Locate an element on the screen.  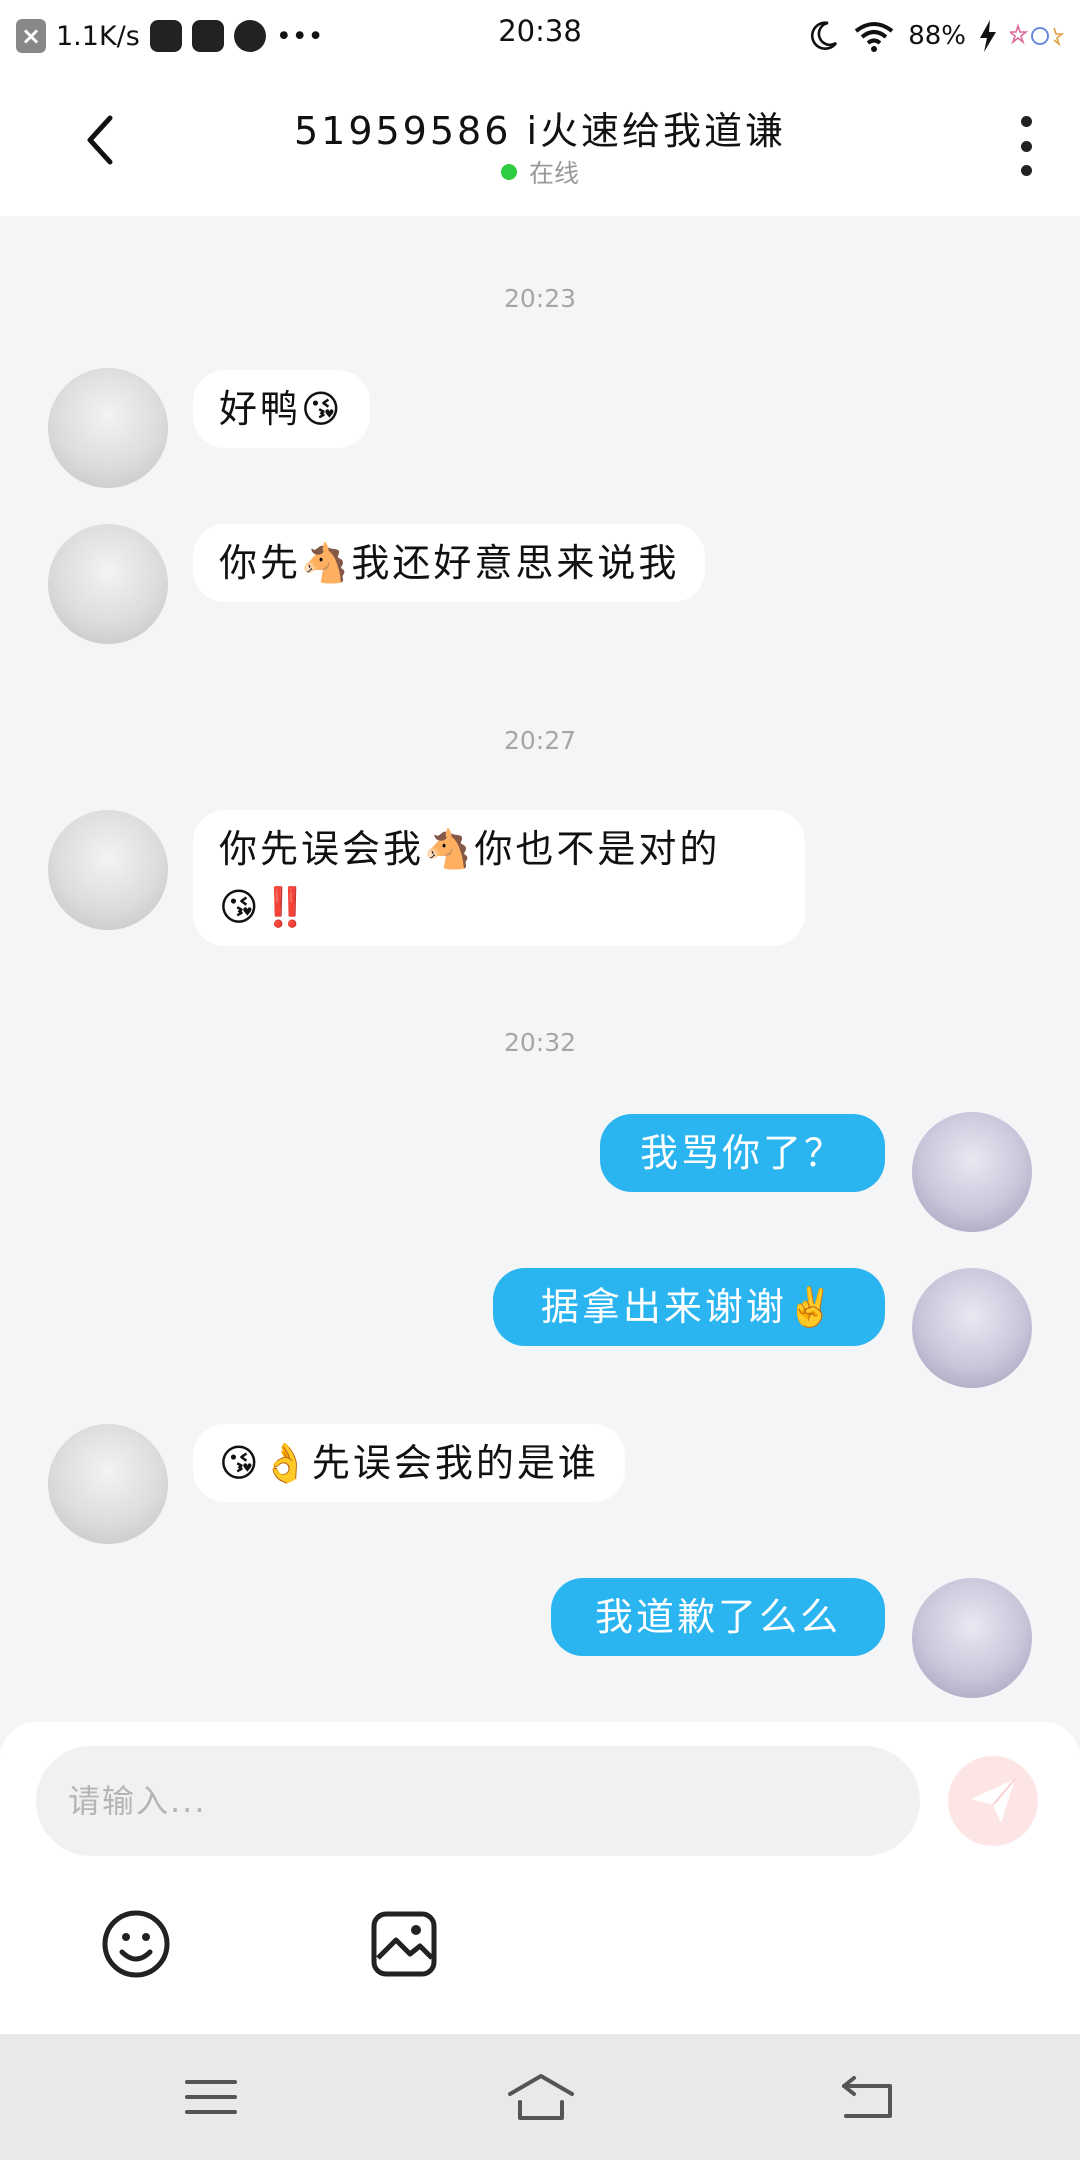
image-icon is located at coordinates (404, 1944).